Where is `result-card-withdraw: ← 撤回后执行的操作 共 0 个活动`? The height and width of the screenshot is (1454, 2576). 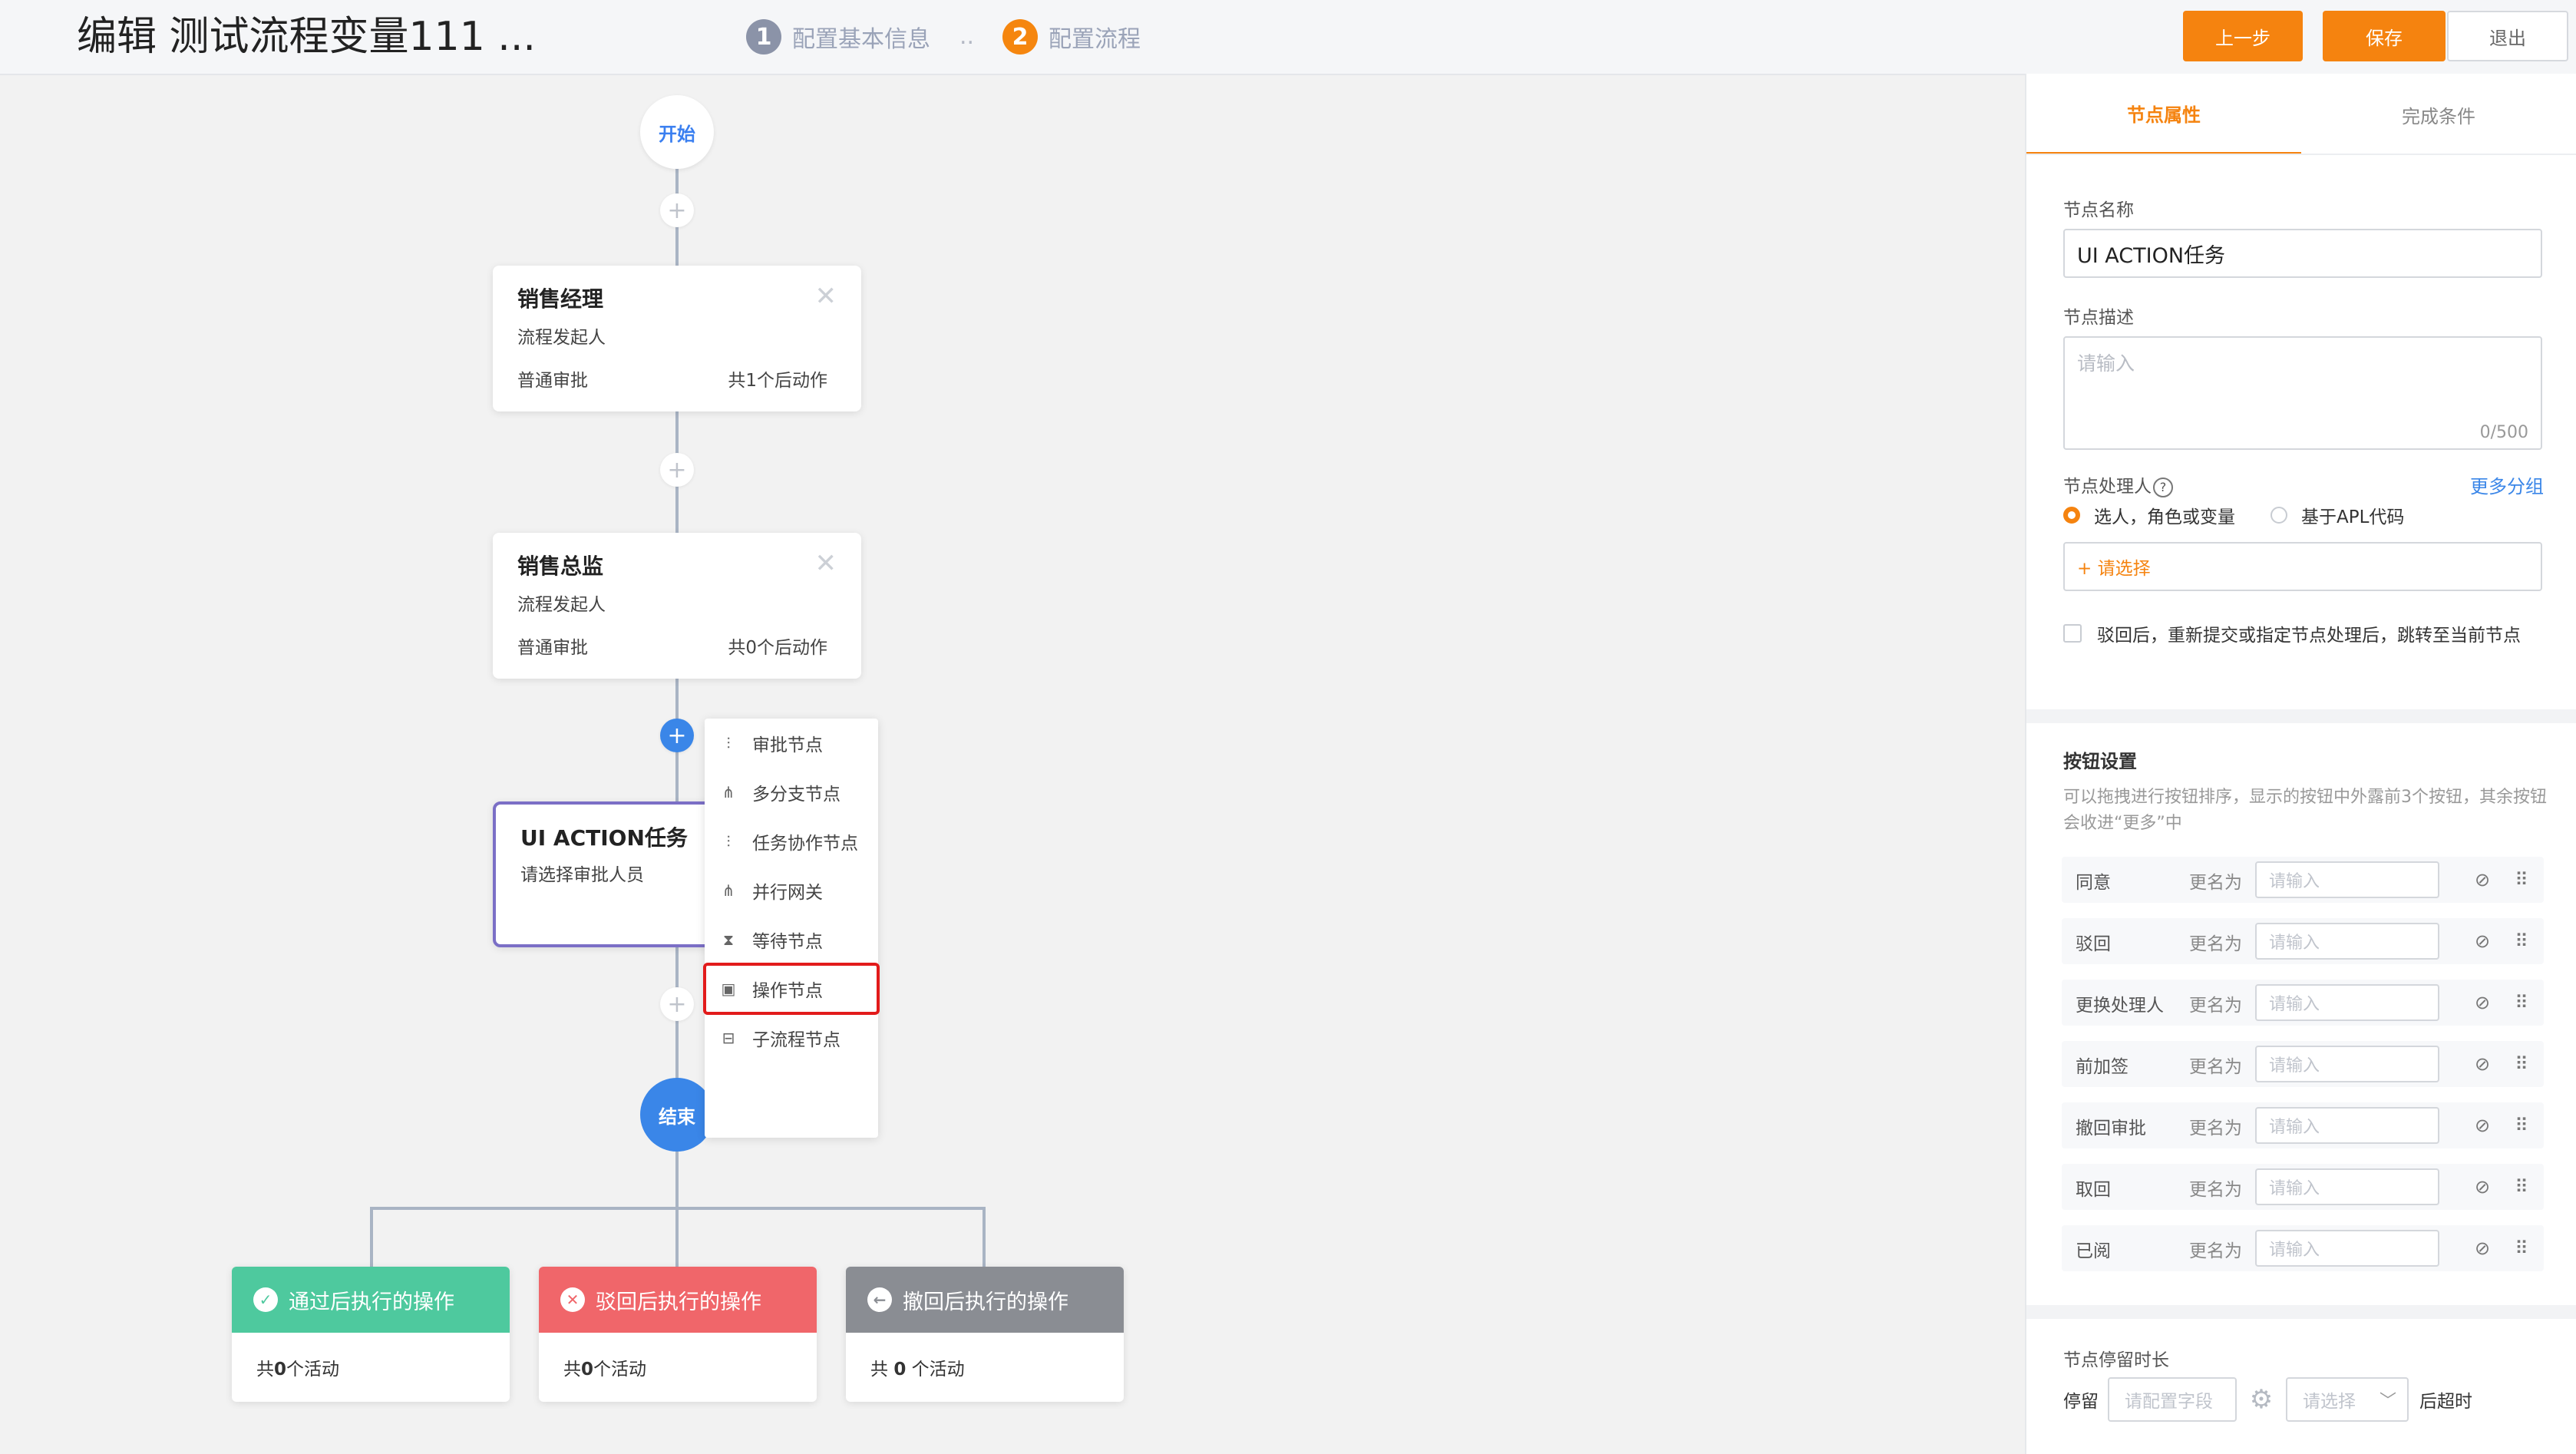 result-card-withdraw: ← 撤回后执行的操作 共 0 个活动 is located at coordinates (985, 1334).